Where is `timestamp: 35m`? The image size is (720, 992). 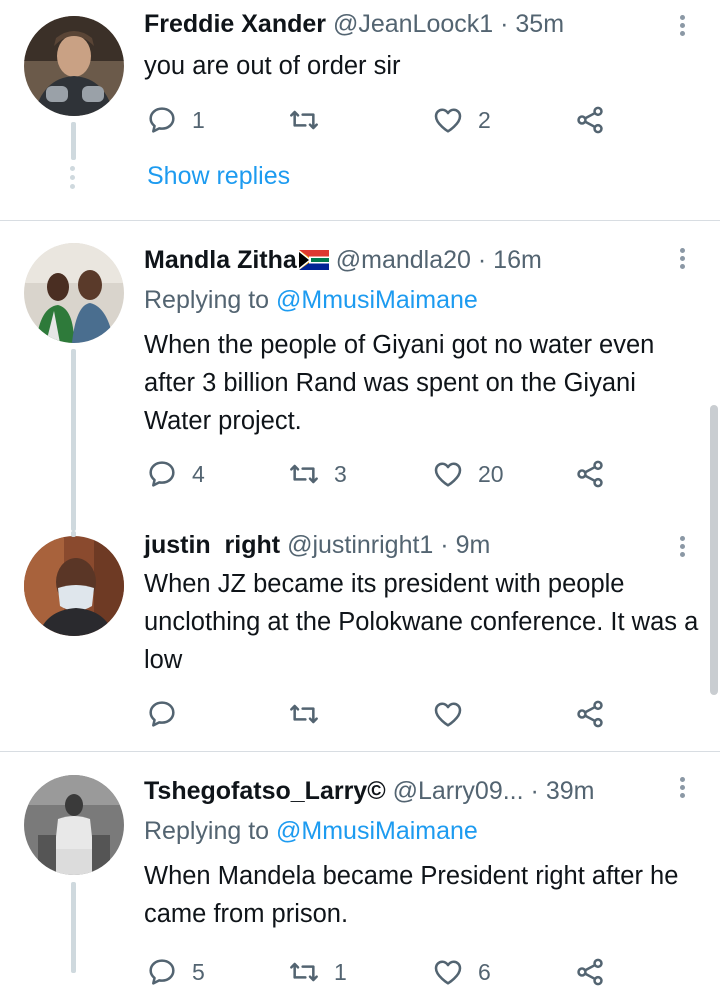 timestamp: 35m is located at coordinates (539, 24).